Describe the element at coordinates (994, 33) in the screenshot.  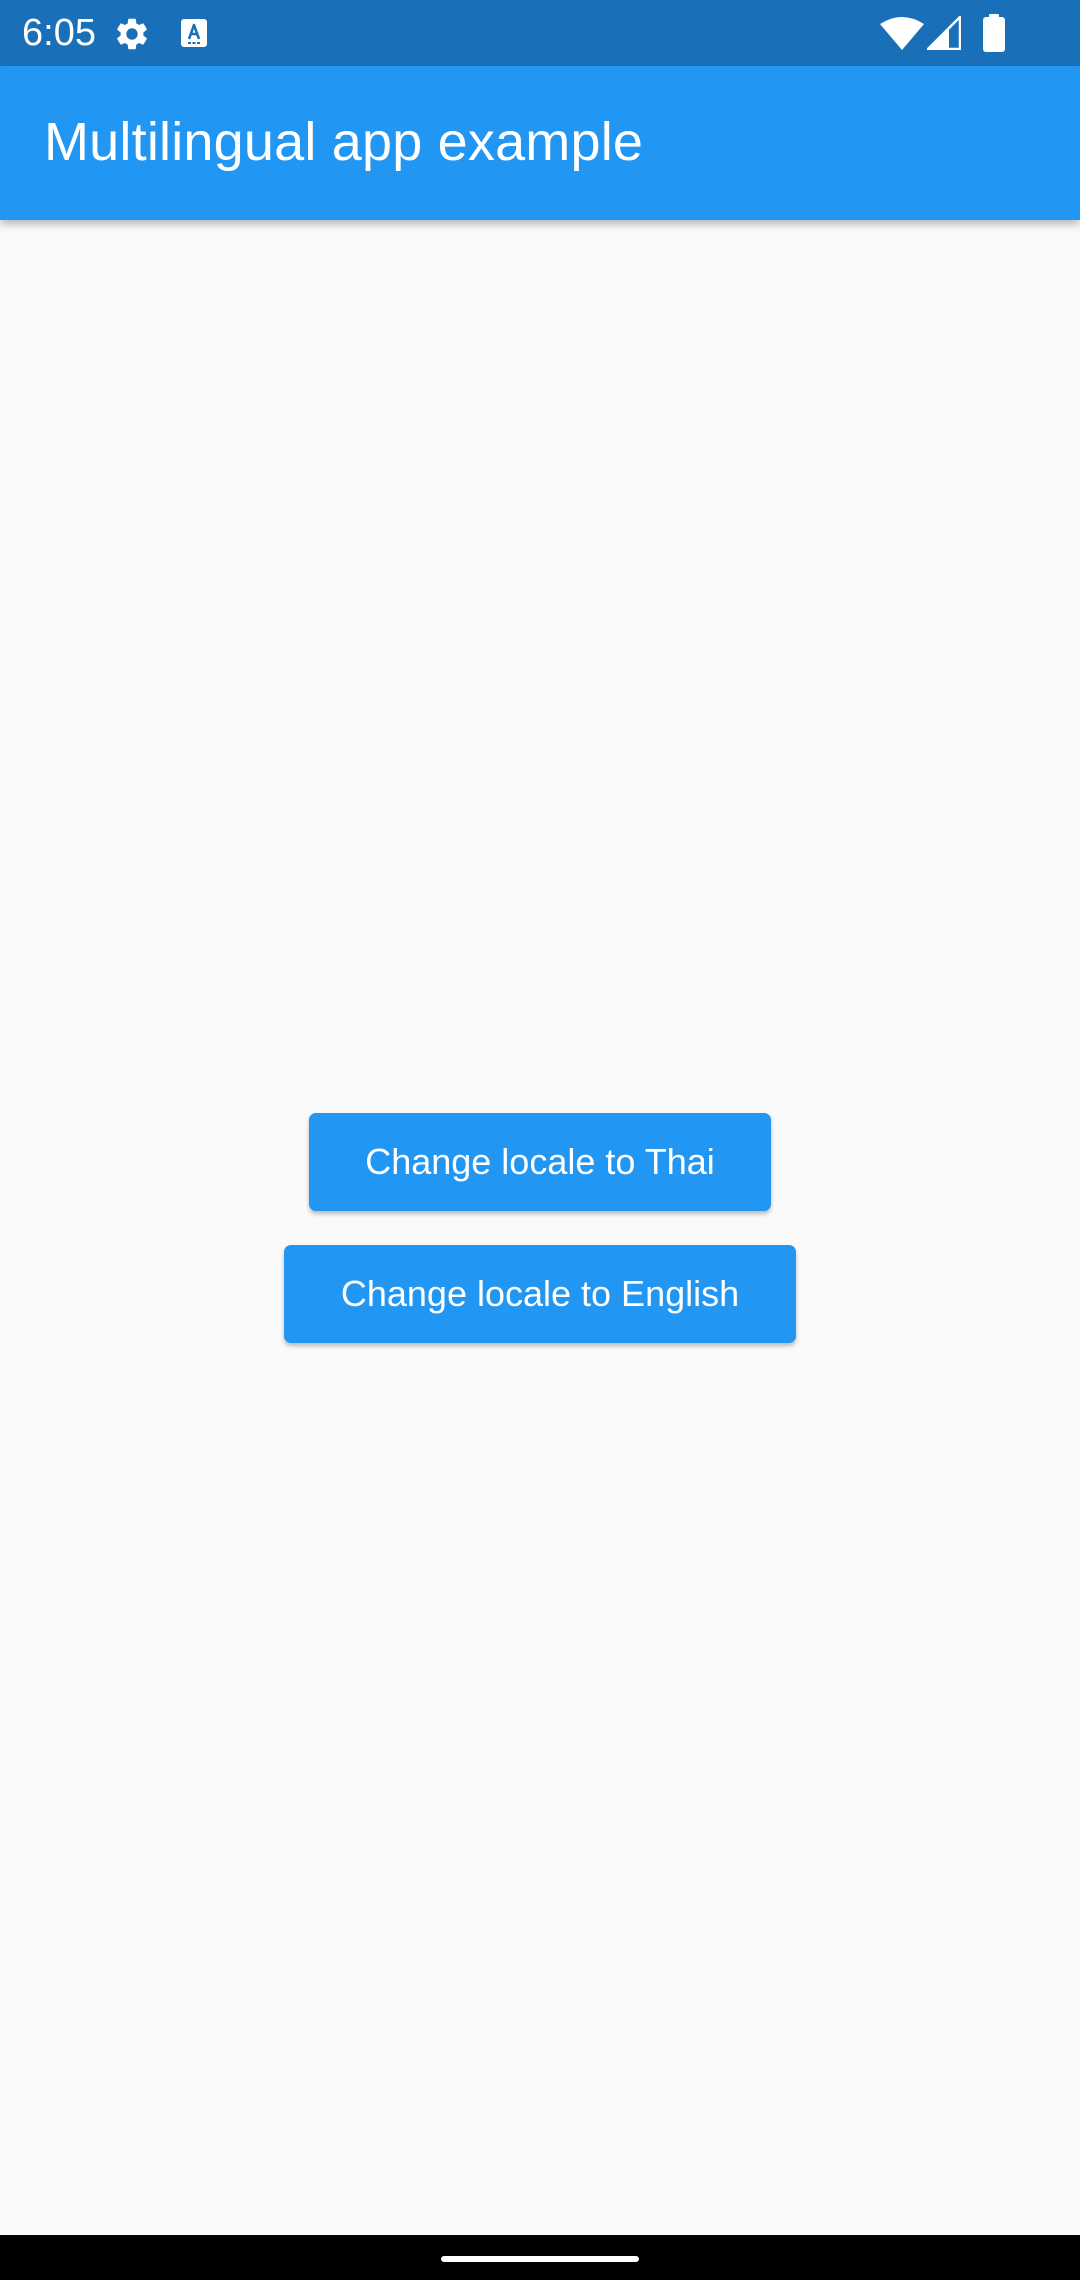
I see `battery-icon` at that location.